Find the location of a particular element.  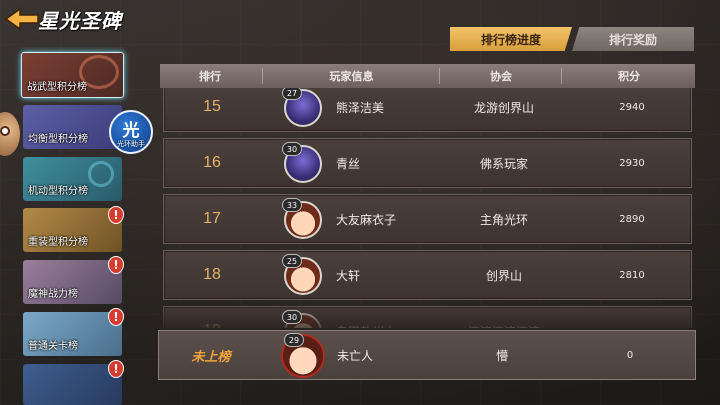

column-header-player: 玩家信息 is located at coordinates (351, 76).